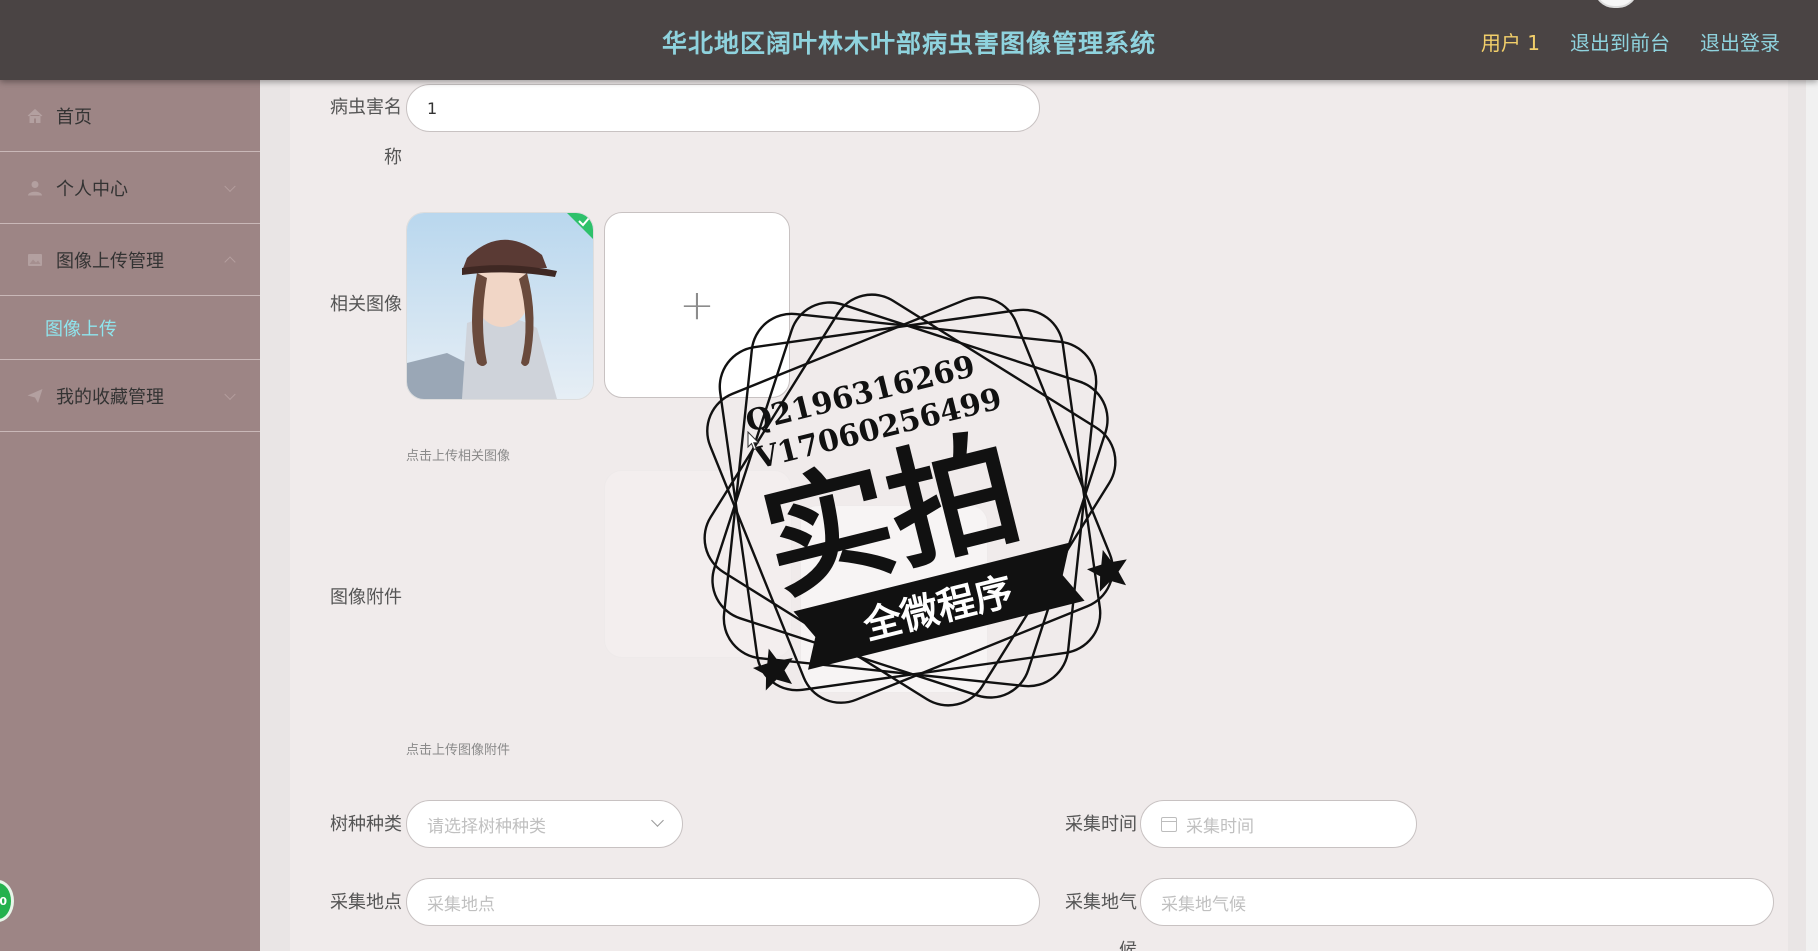 This screenshot has height=951, width=1818. I want to click on pest-name-value: 1, so click(432, 108).